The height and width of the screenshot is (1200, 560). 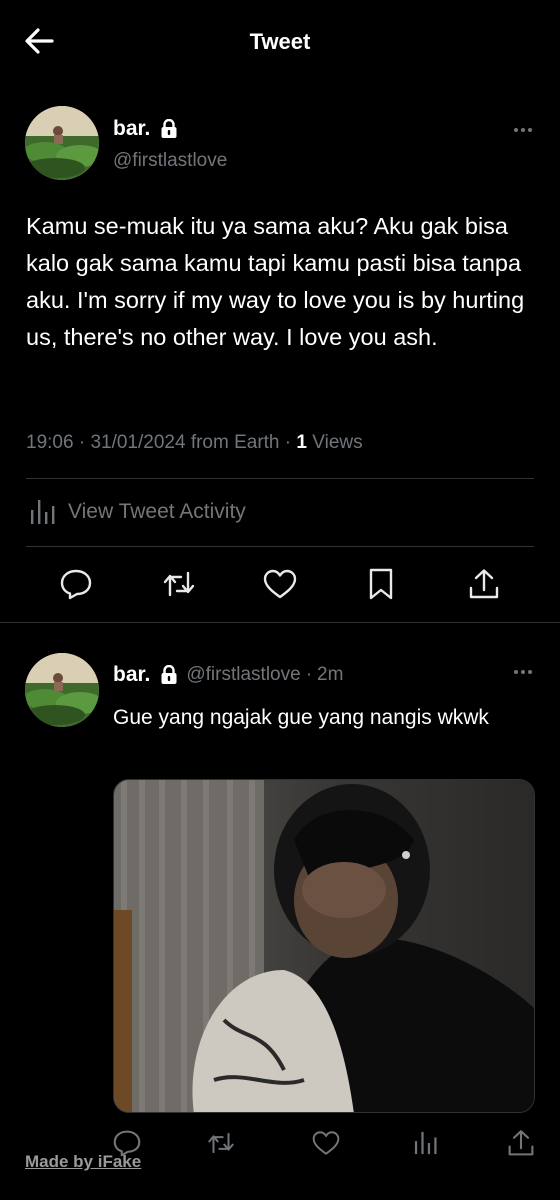 I want to click on author-display-name: bar., so click(x=131, y=129).